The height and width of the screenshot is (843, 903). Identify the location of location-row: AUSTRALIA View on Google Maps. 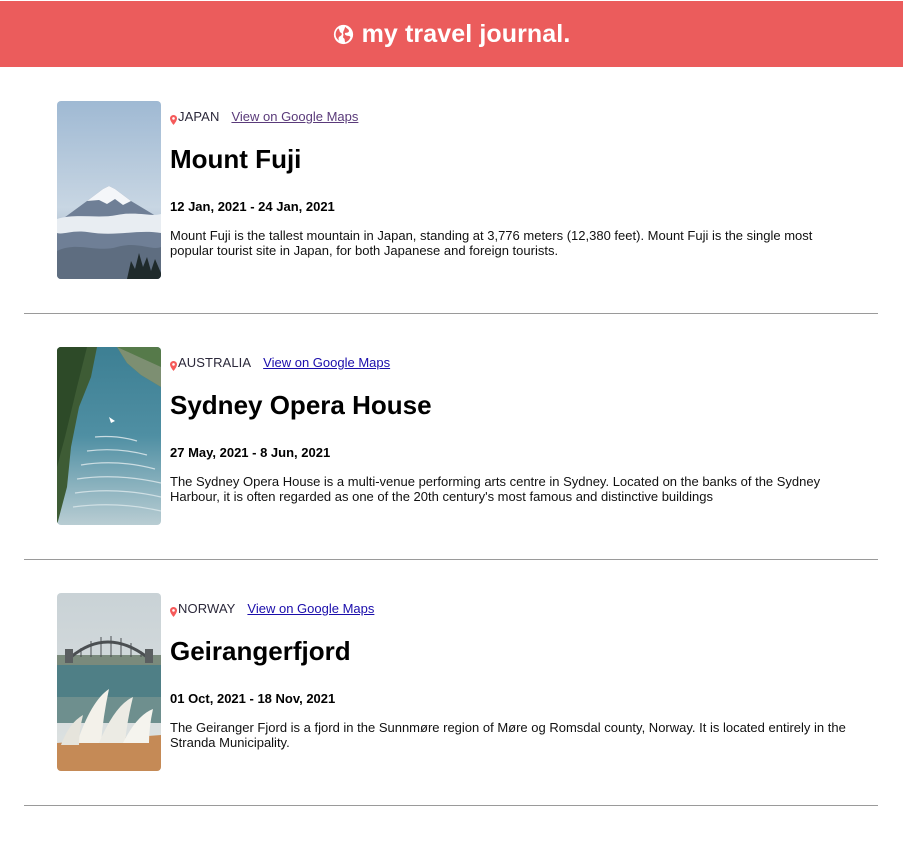
(280, 363).